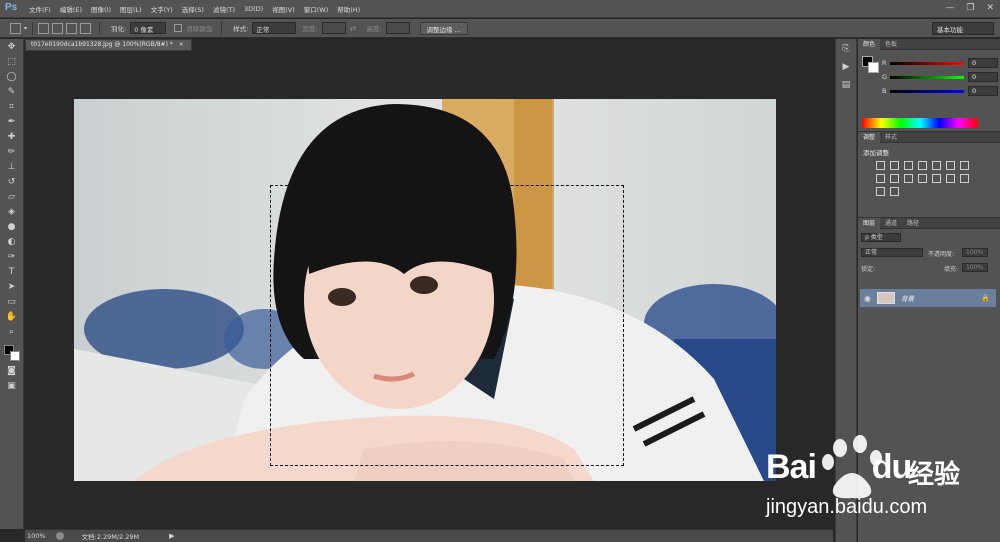 The width and height of the screenshot is (1000, 542). What do you see at coordinates (894, 191) in the screenshot?
I see `selective-color-icon` at bounding box center [894, 191].